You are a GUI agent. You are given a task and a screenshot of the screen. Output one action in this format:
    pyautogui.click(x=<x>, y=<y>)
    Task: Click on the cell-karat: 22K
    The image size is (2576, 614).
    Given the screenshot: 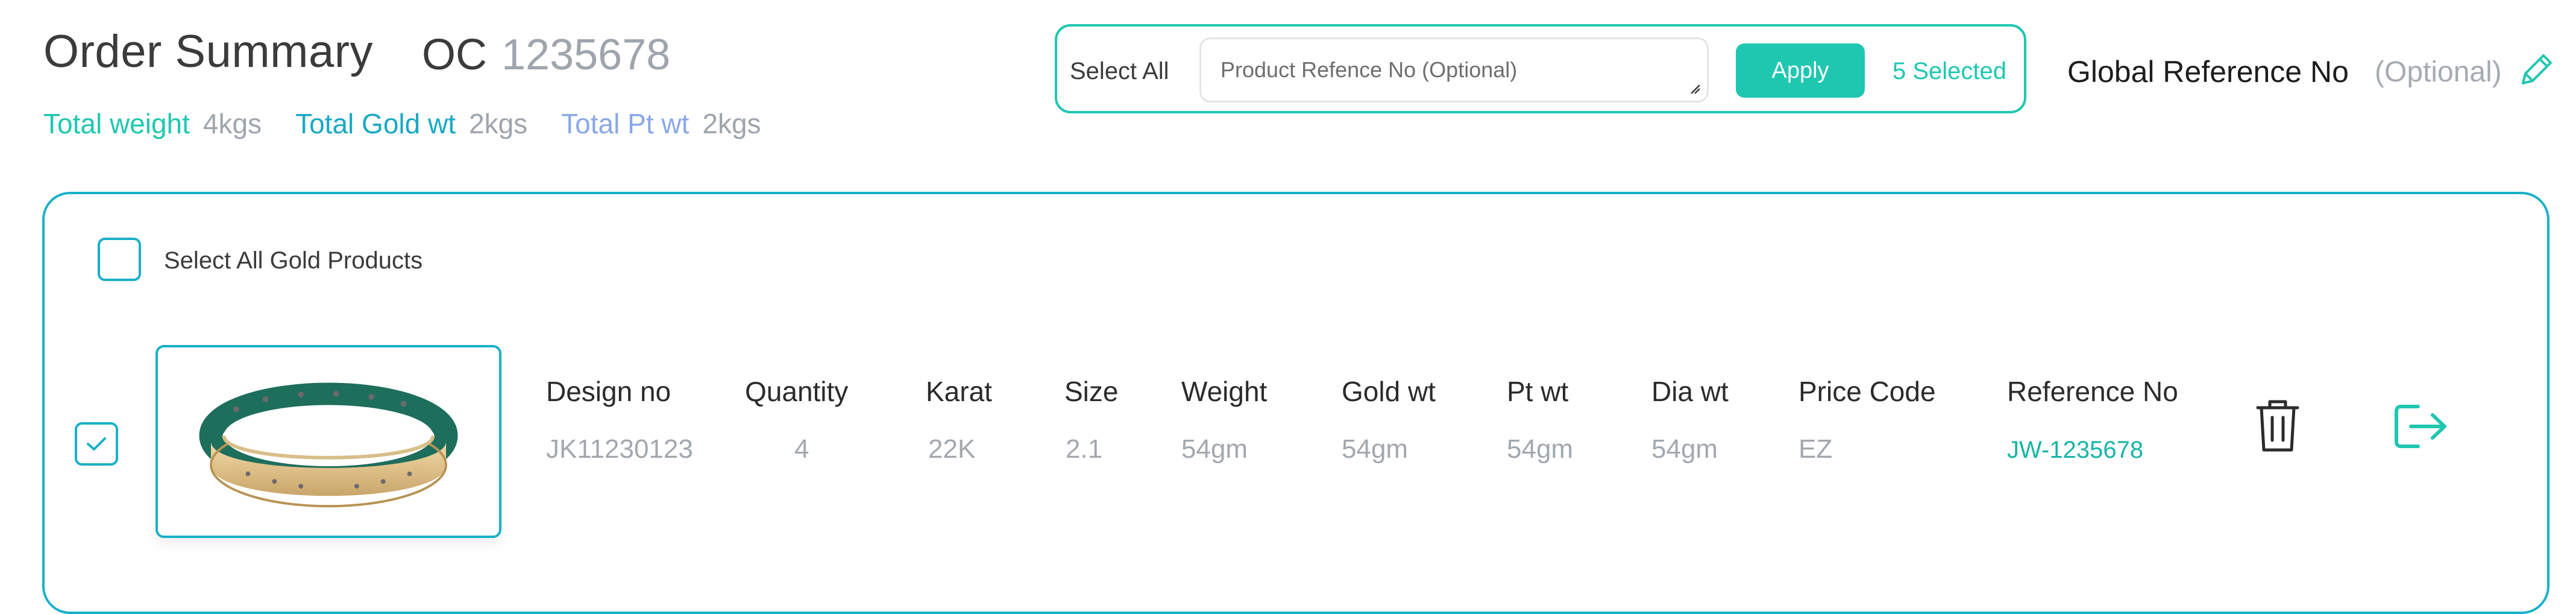 What is the action you would take?
    pyautogui.click(x=952, y=449)
    